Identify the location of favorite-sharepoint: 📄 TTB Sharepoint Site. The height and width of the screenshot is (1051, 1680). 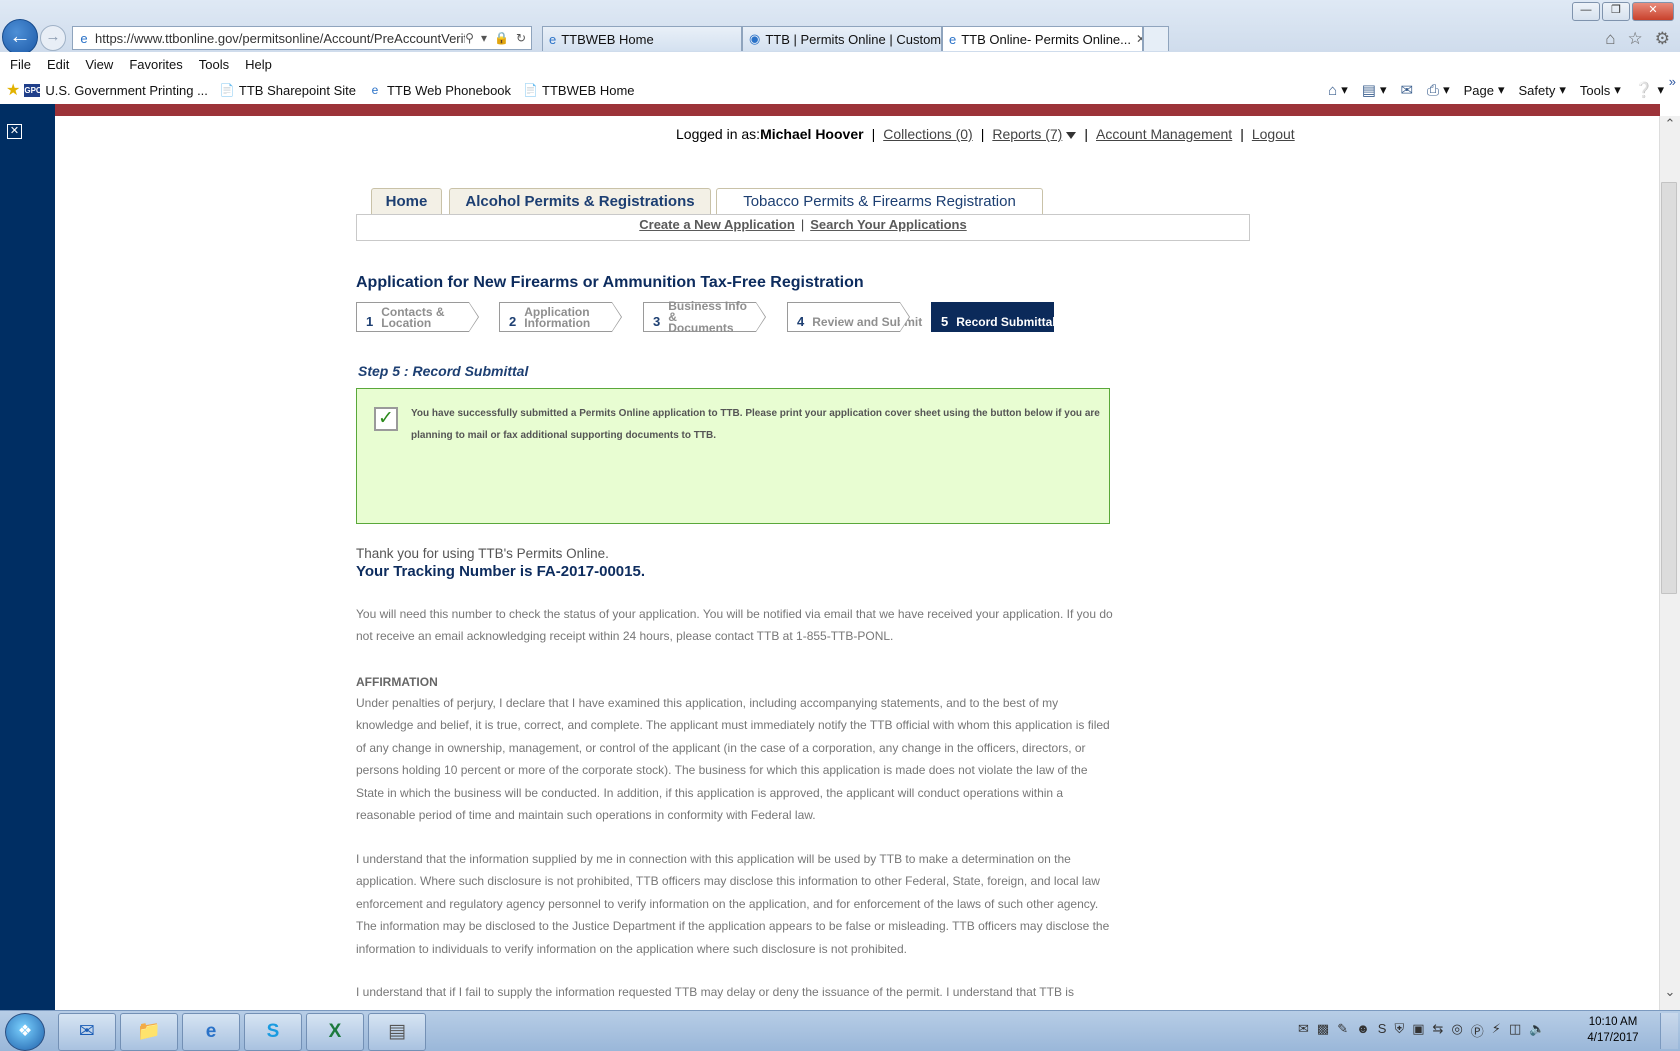
(288, 90).